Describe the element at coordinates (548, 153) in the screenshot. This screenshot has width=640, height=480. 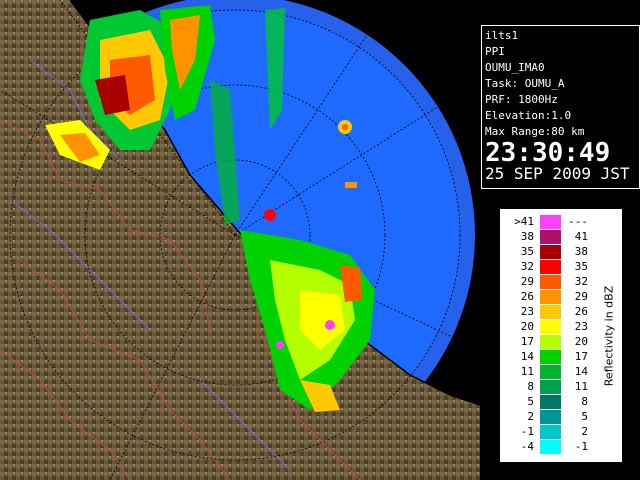
I see `scan-time: 23:30:49` at that location.